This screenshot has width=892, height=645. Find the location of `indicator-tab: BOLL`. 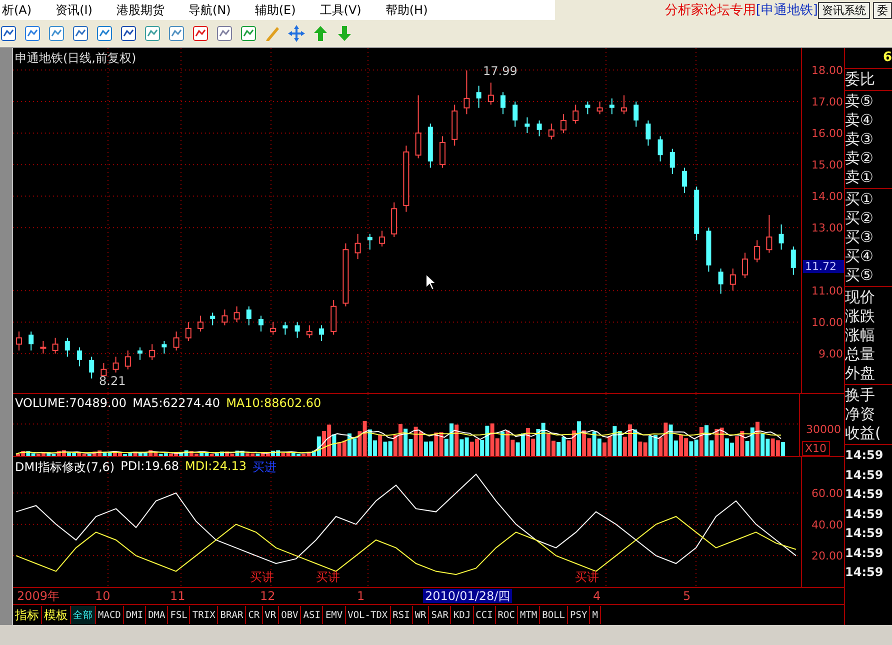

indicator-tab: BOLL is located at coordinates (554, 615).